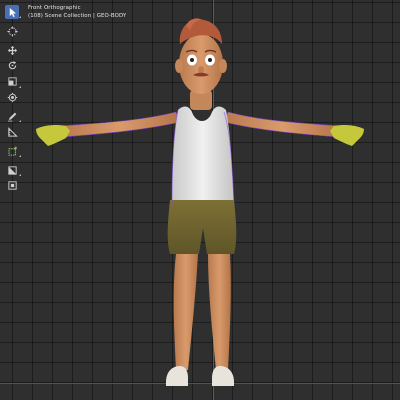 This screenshot has width=400, height=400. I want to click on extrude-icon, so click(12, 170).